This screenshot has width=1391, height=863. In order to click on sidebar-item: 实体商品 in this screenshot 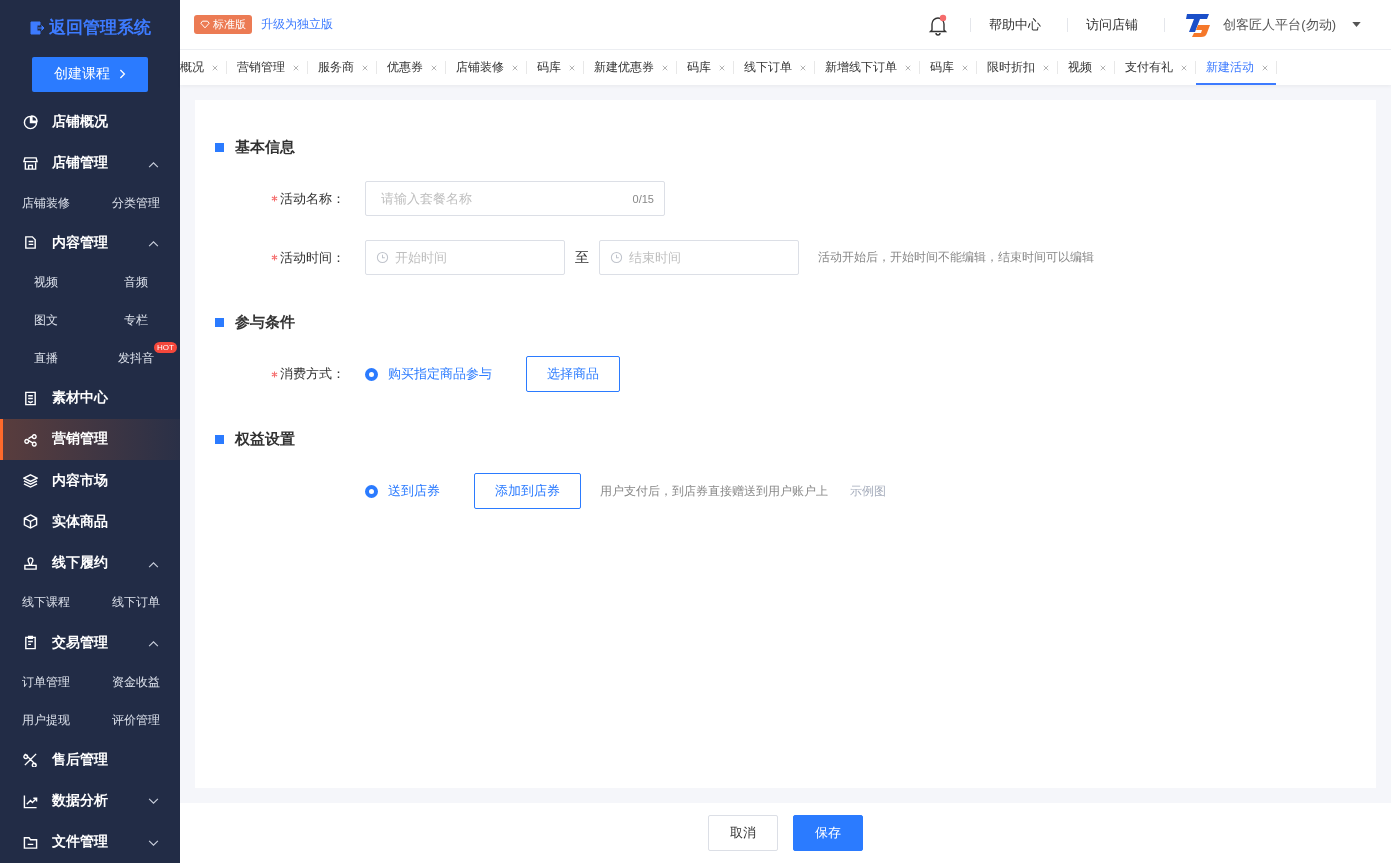, I will do `click(90, 522)`.